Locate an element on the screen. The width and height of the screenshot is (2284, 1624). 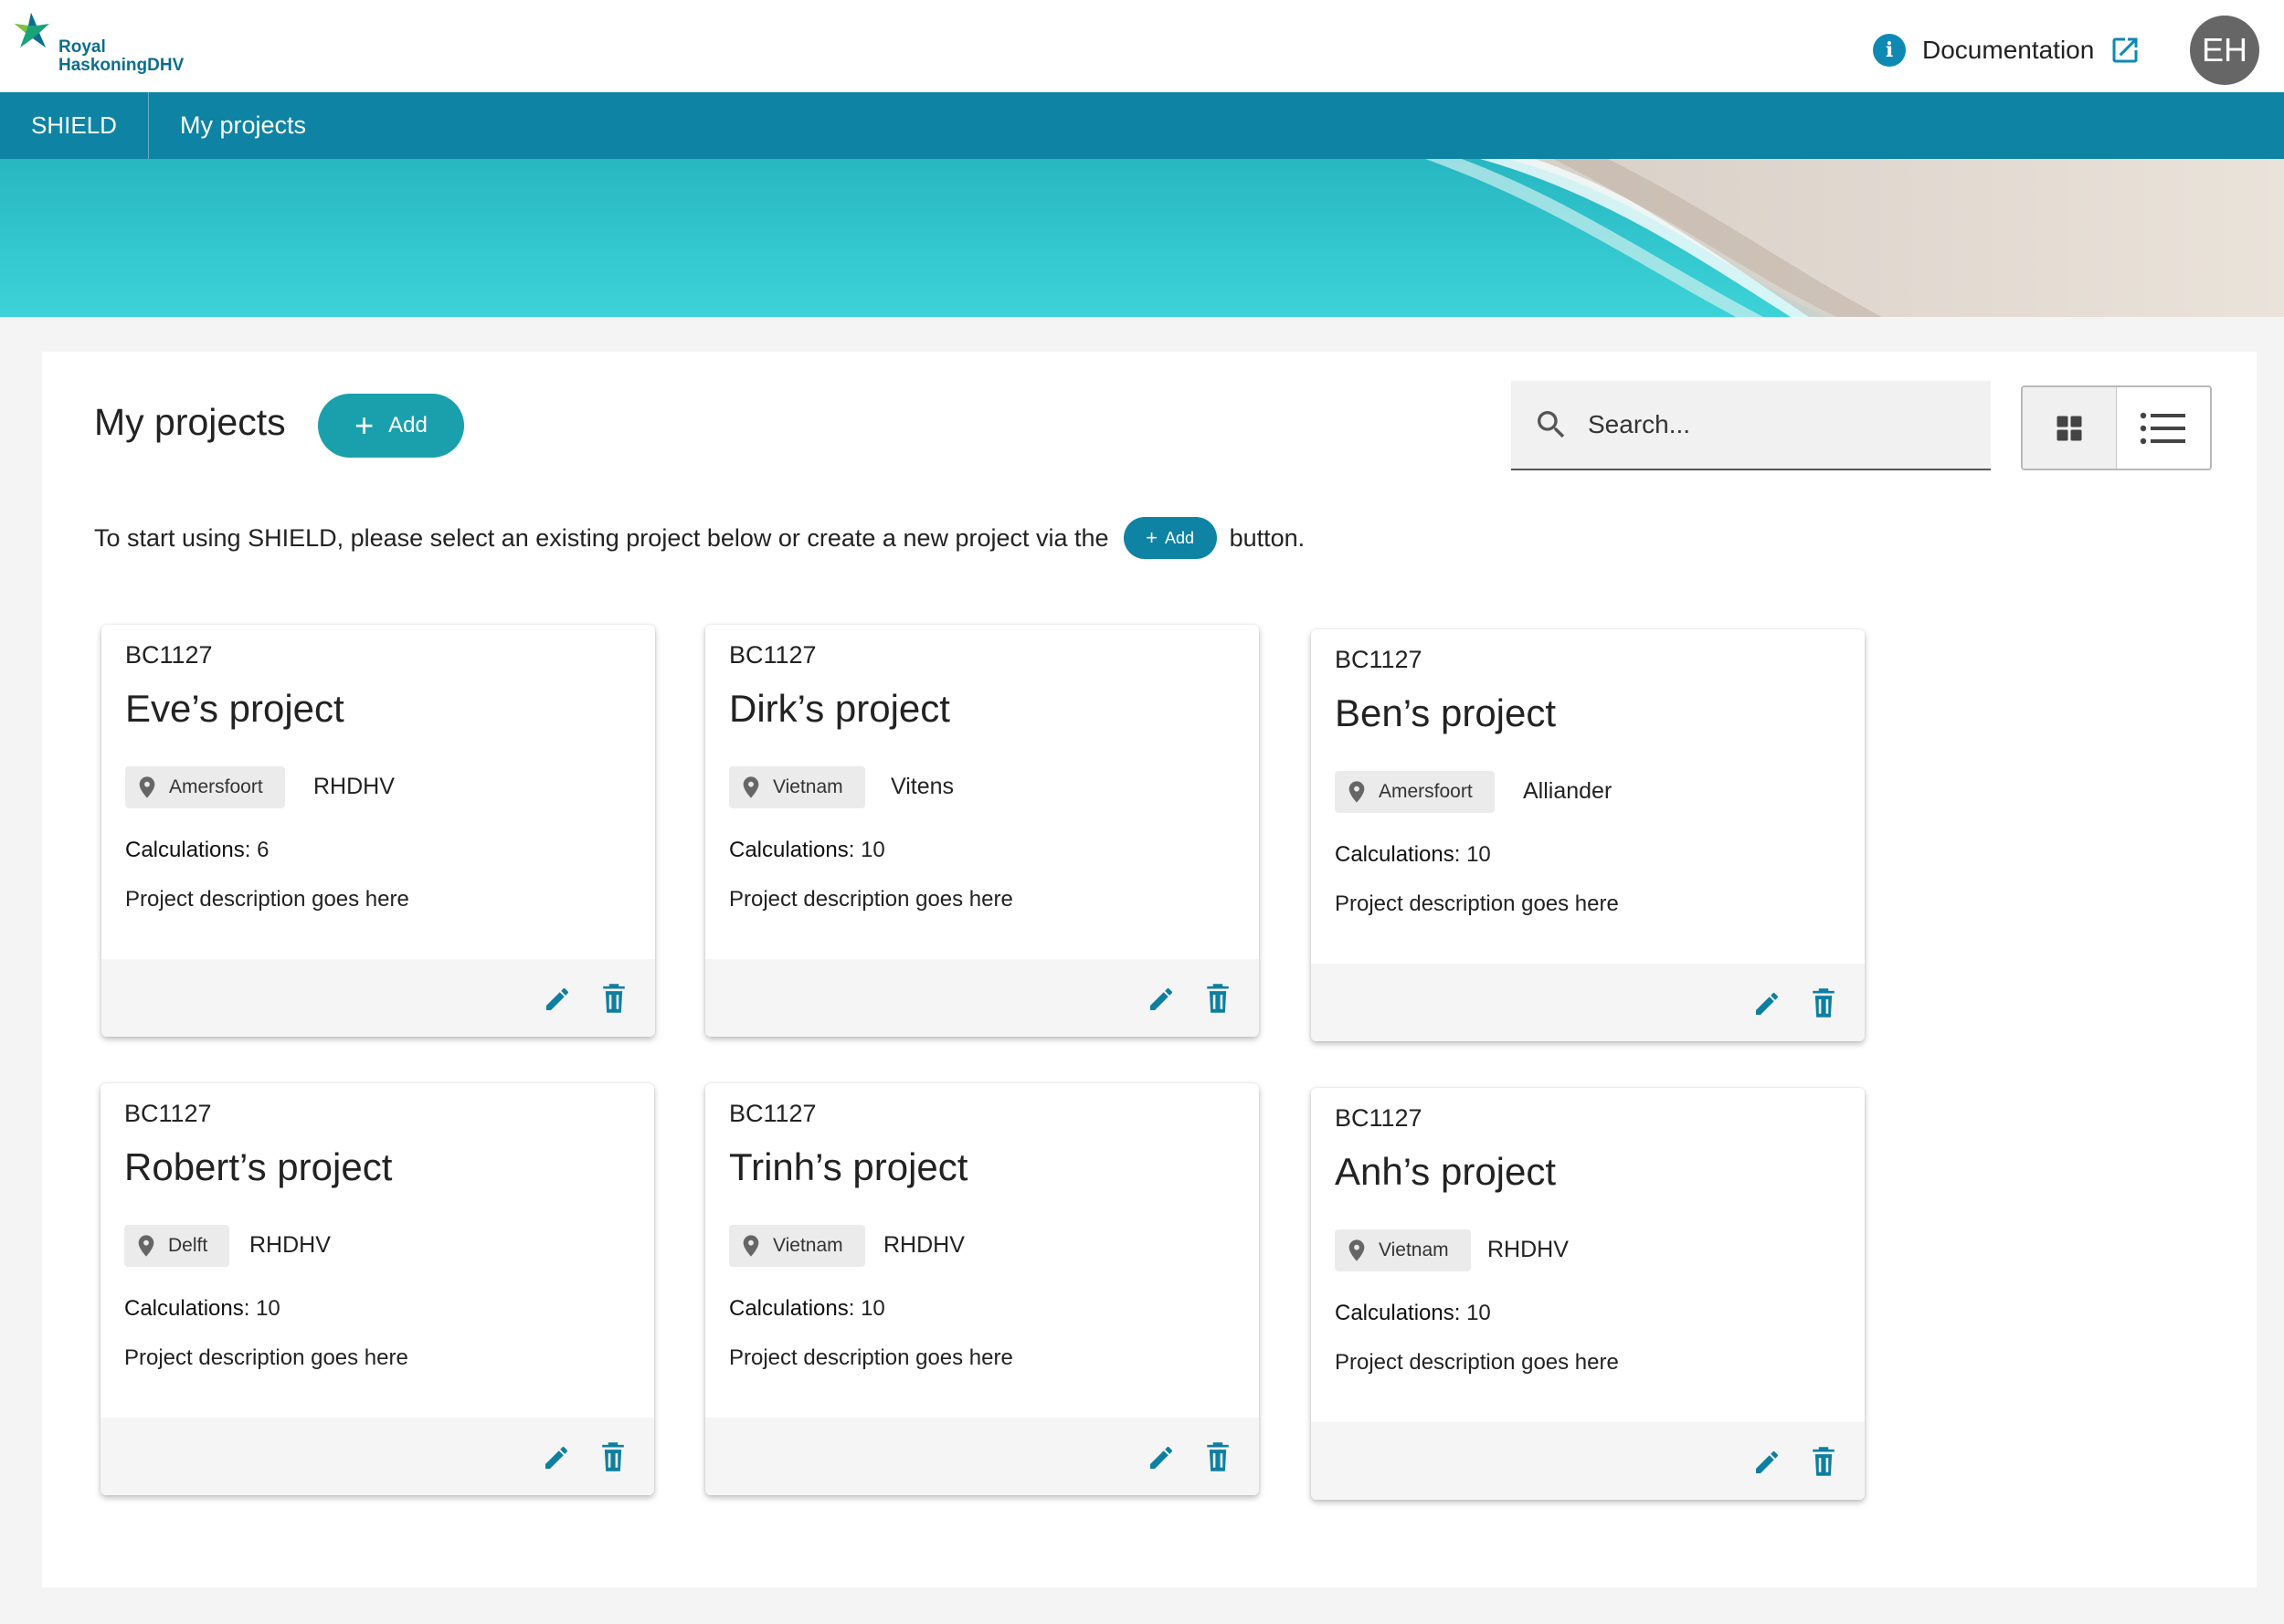
grid-view-icon is located at coordinates (2069, 428).